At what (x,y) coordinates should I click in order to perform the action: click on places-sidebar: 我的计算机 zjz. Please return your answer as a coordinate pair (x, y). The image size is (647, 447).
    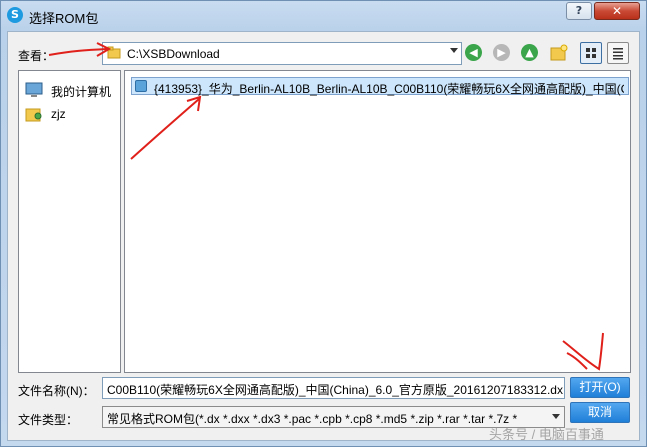
    Looking at the image, I should click on (69, 221).